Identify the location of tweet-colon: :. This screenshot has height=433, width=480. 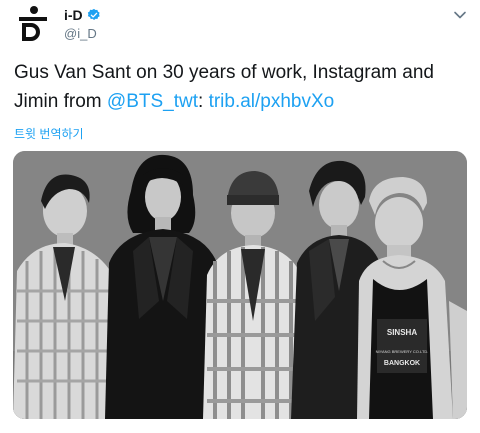
(201, 101).